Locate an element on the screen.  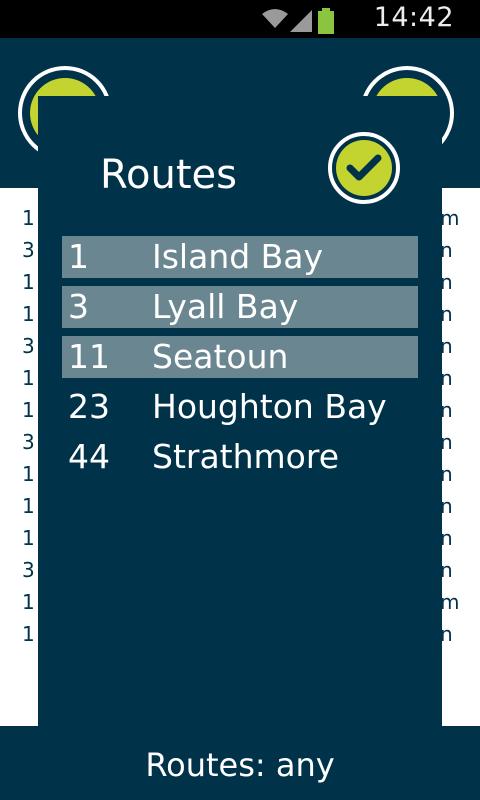
dialog-title: Routes is located at coordinates (168, 175).